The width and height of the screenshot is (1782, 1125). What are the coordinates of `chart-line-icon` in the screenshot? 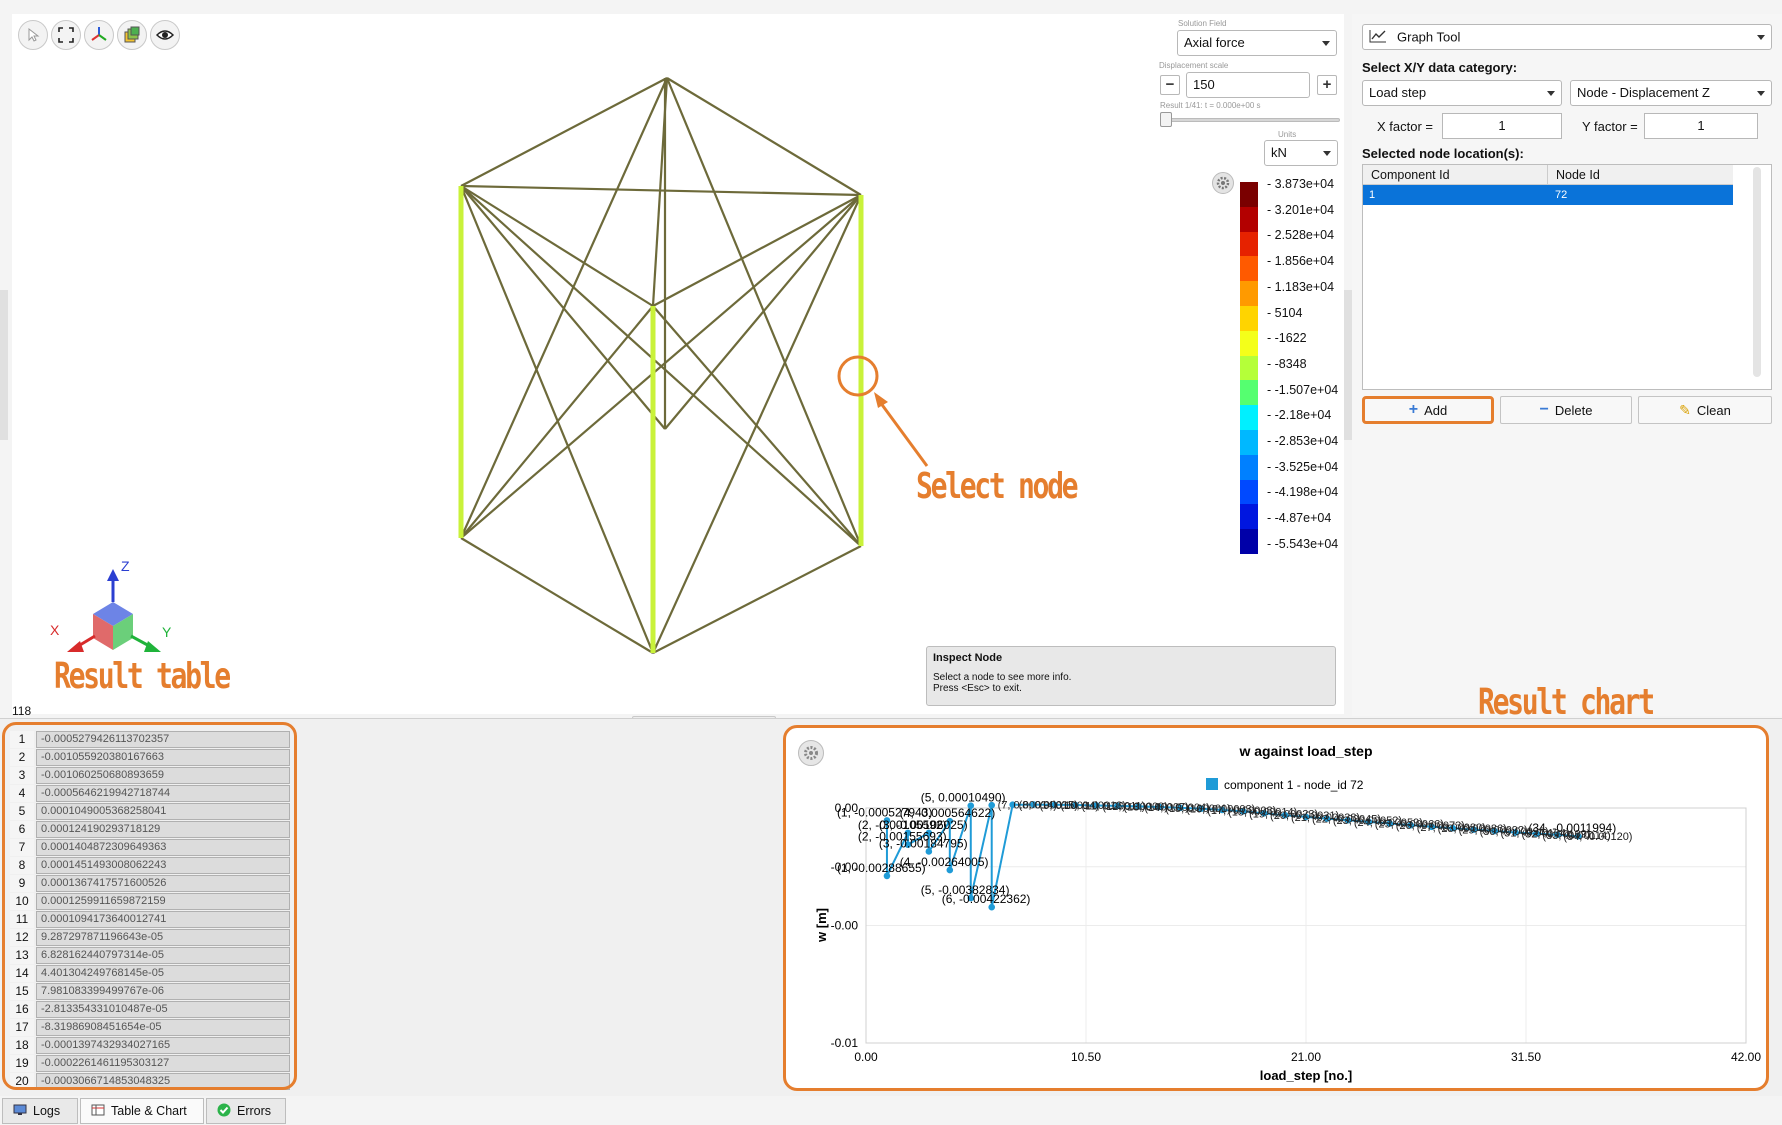 It's located at (1378, 38).